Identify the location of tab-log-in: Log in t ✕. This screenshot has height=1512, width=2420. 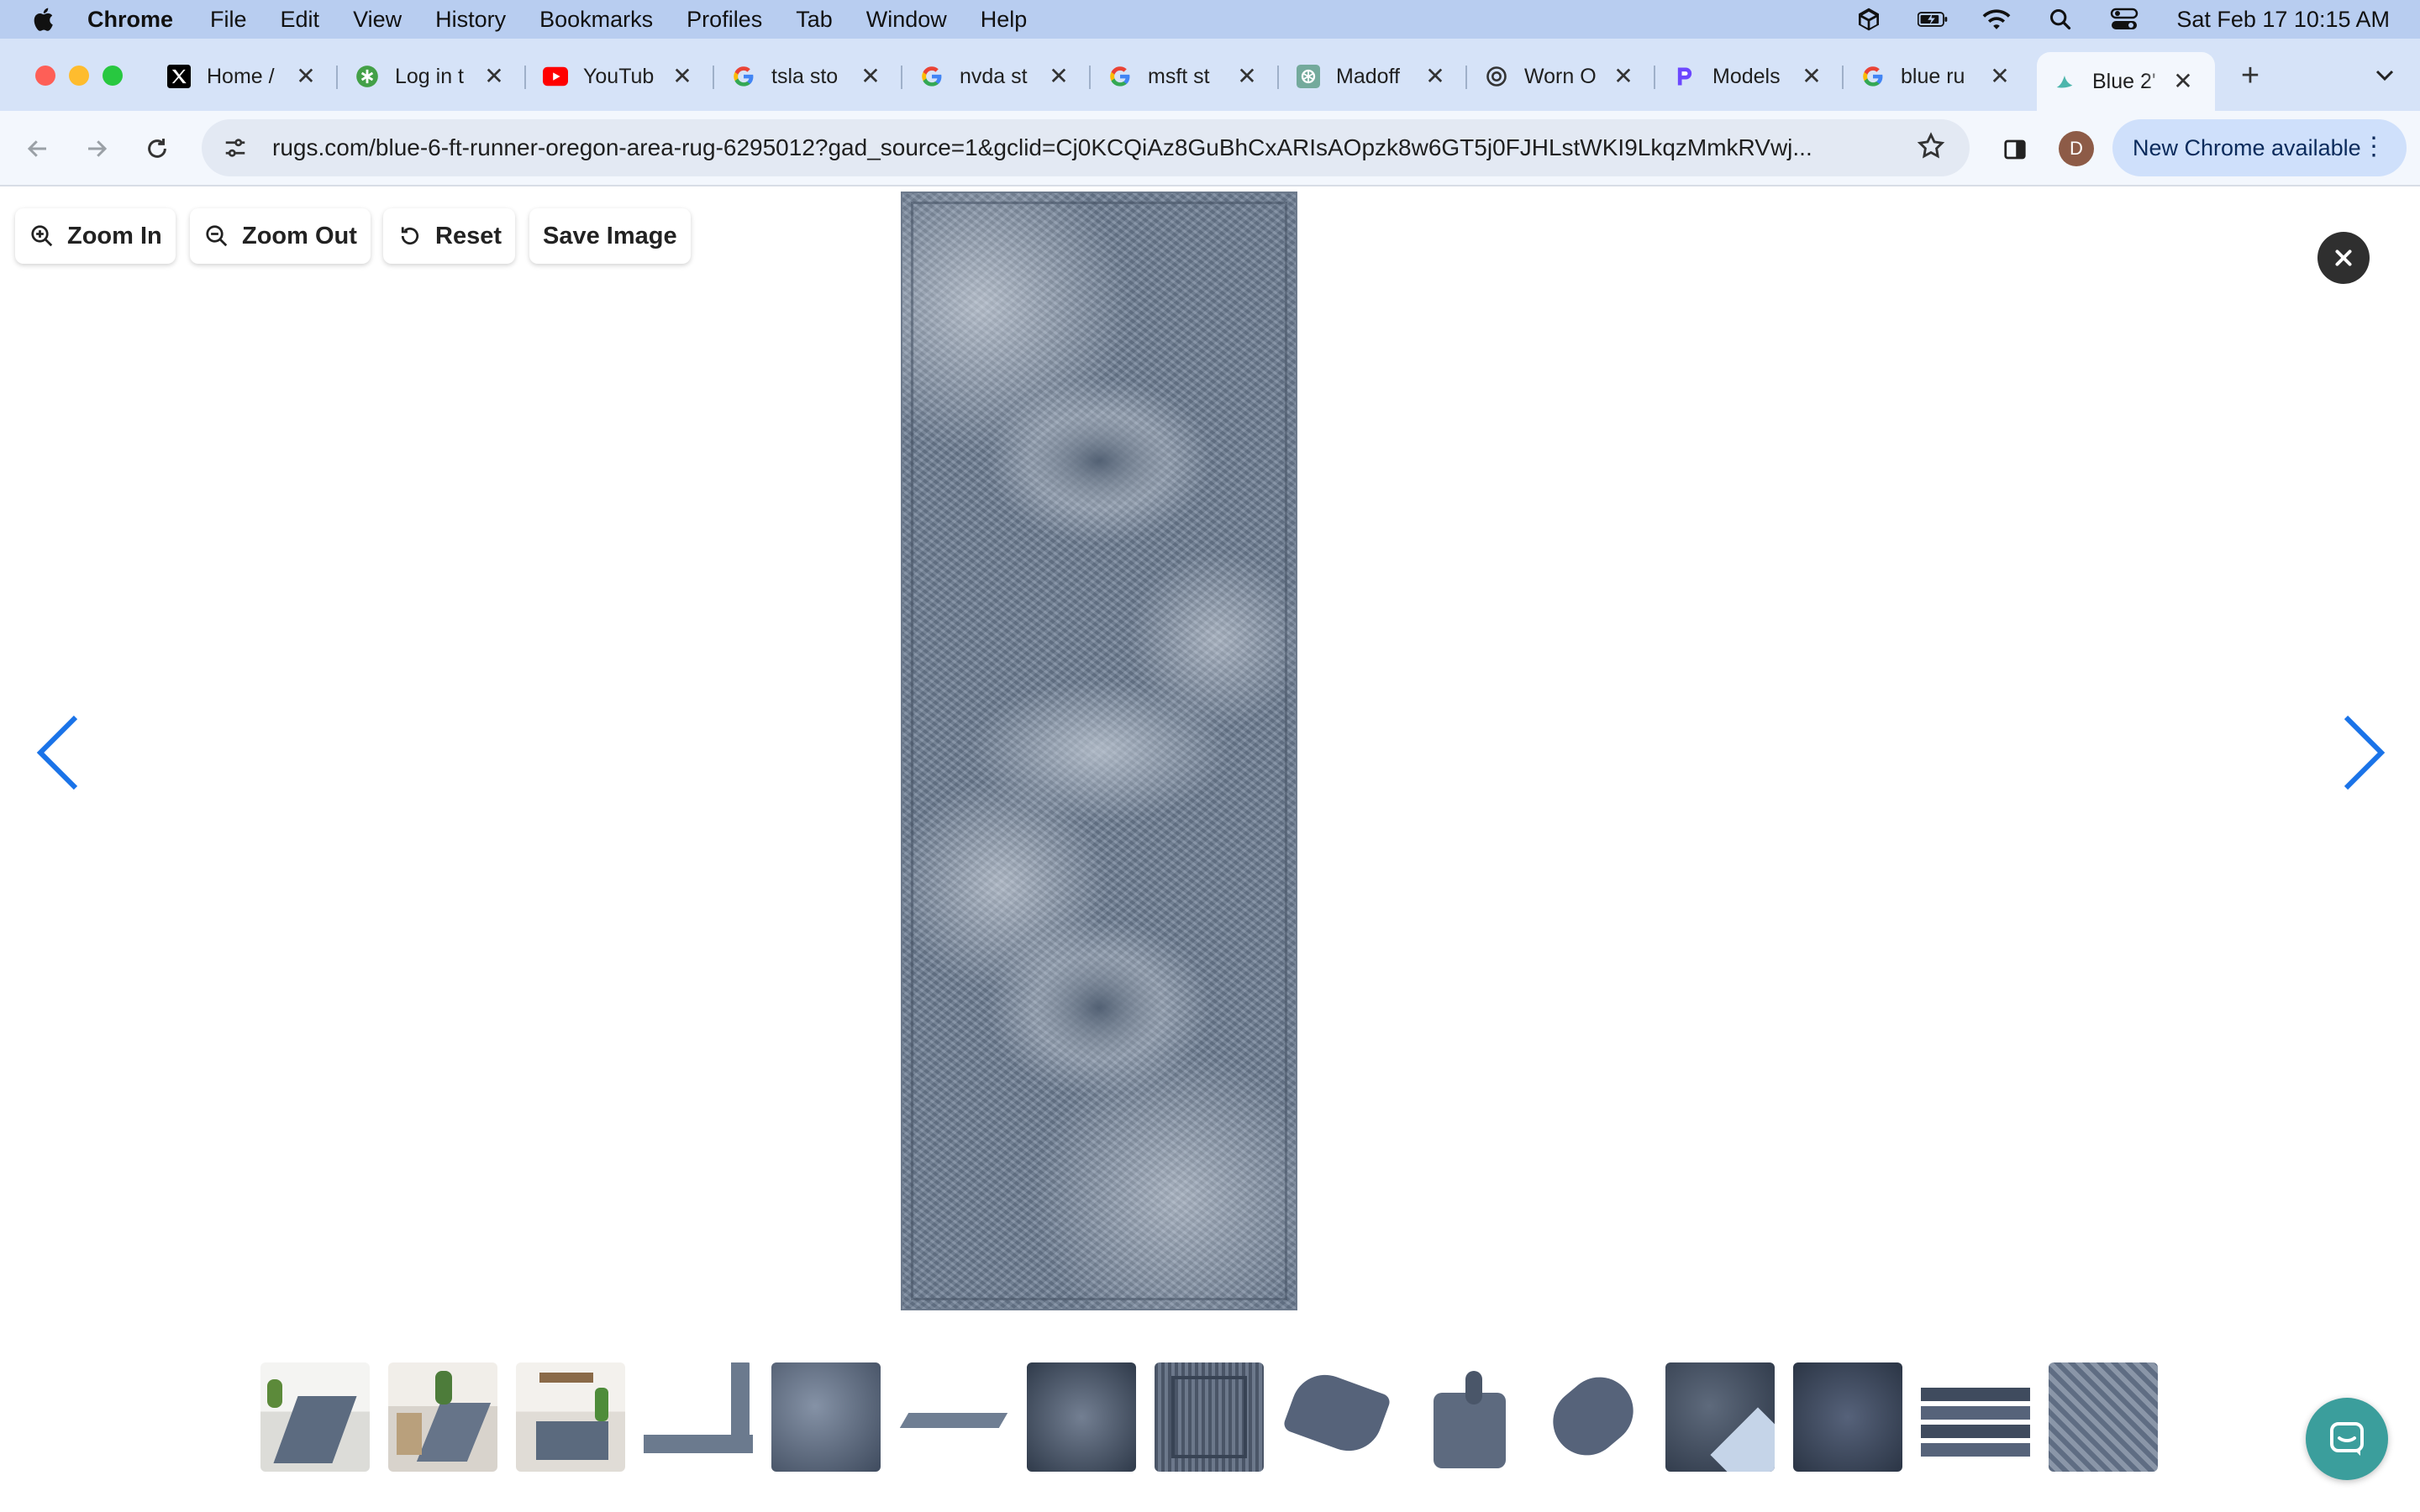
(431, 76).